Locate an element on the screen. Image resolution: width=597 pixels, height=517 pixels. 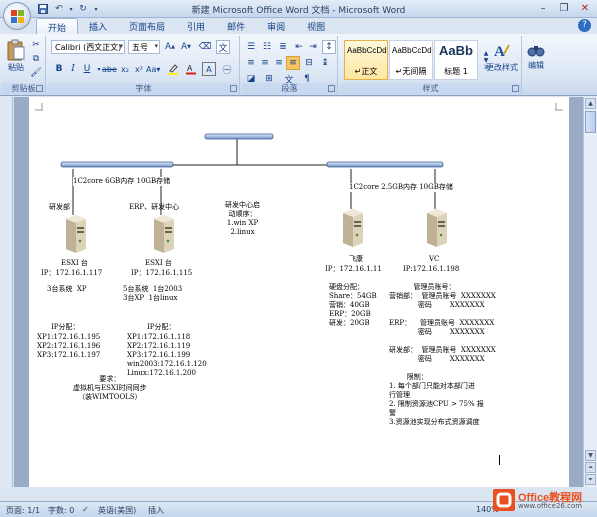
paste-button: 粘贴 is located at coordinates (16, 55).